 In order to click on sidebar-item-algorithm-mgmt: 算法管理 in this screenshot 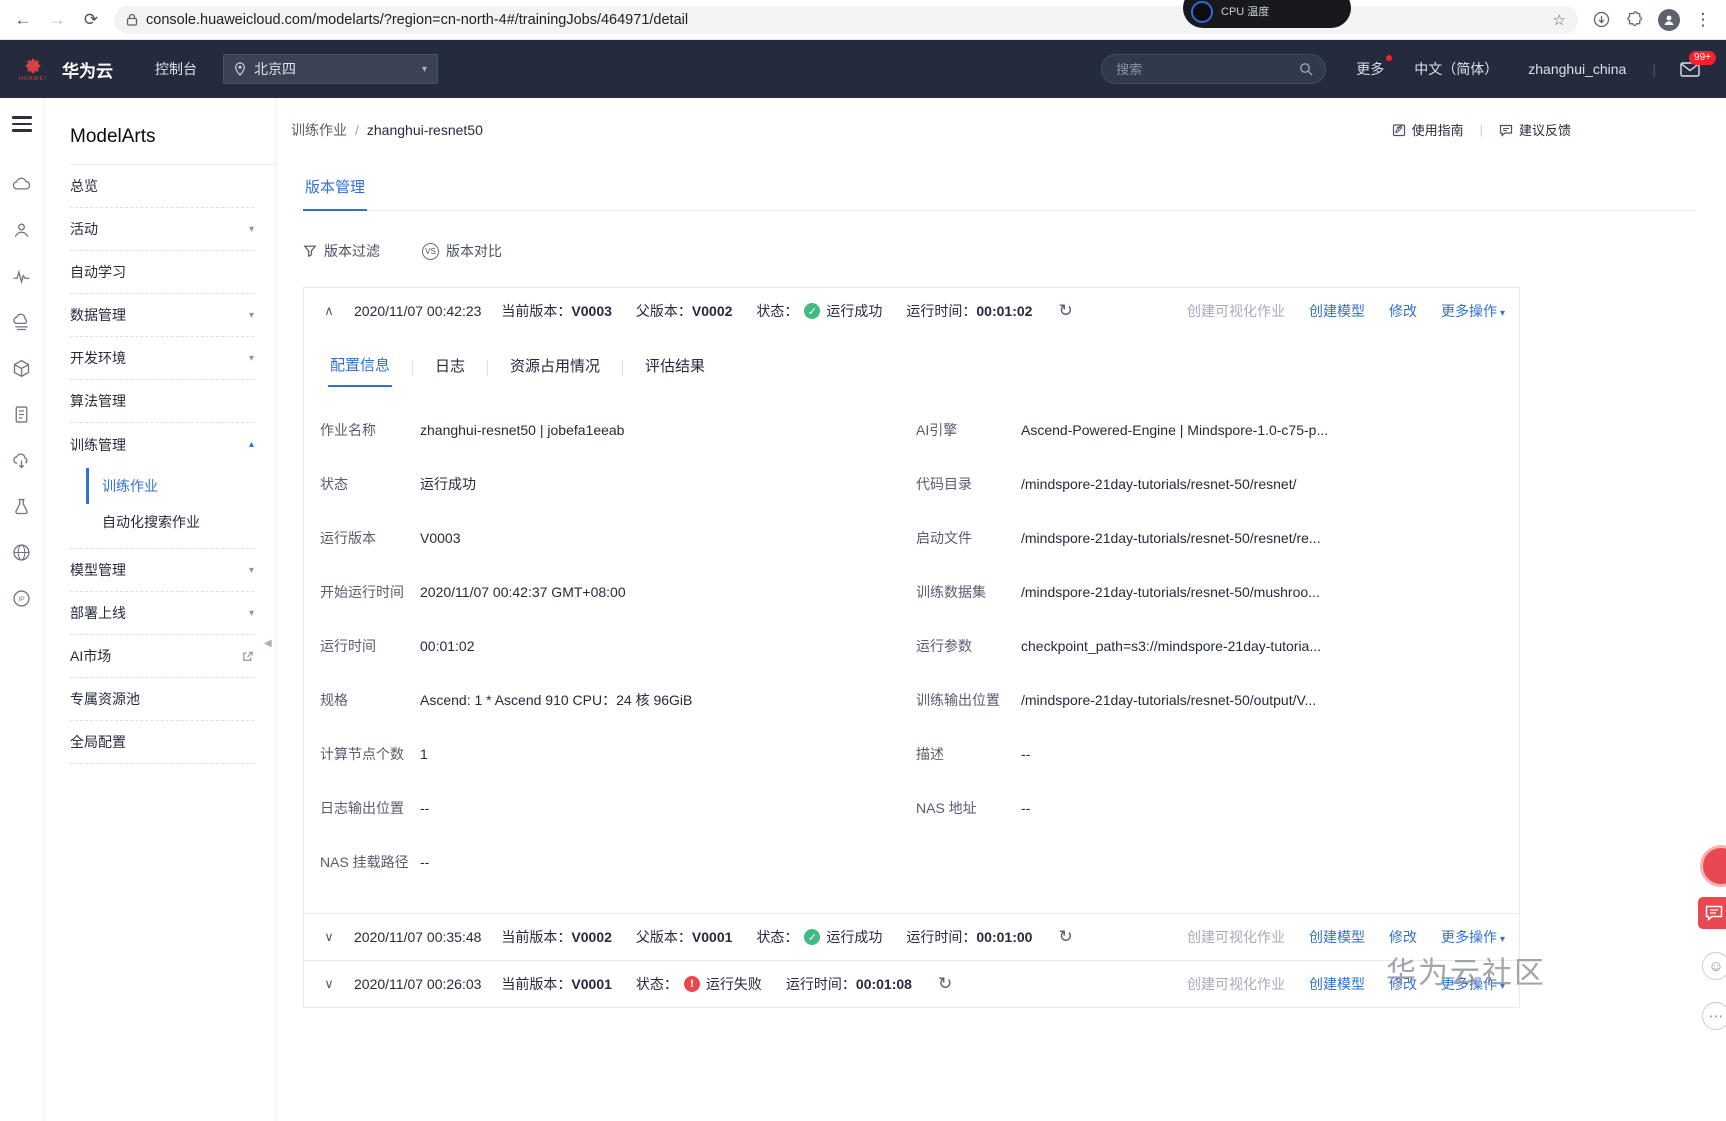, I will do `click(162, 401)`.